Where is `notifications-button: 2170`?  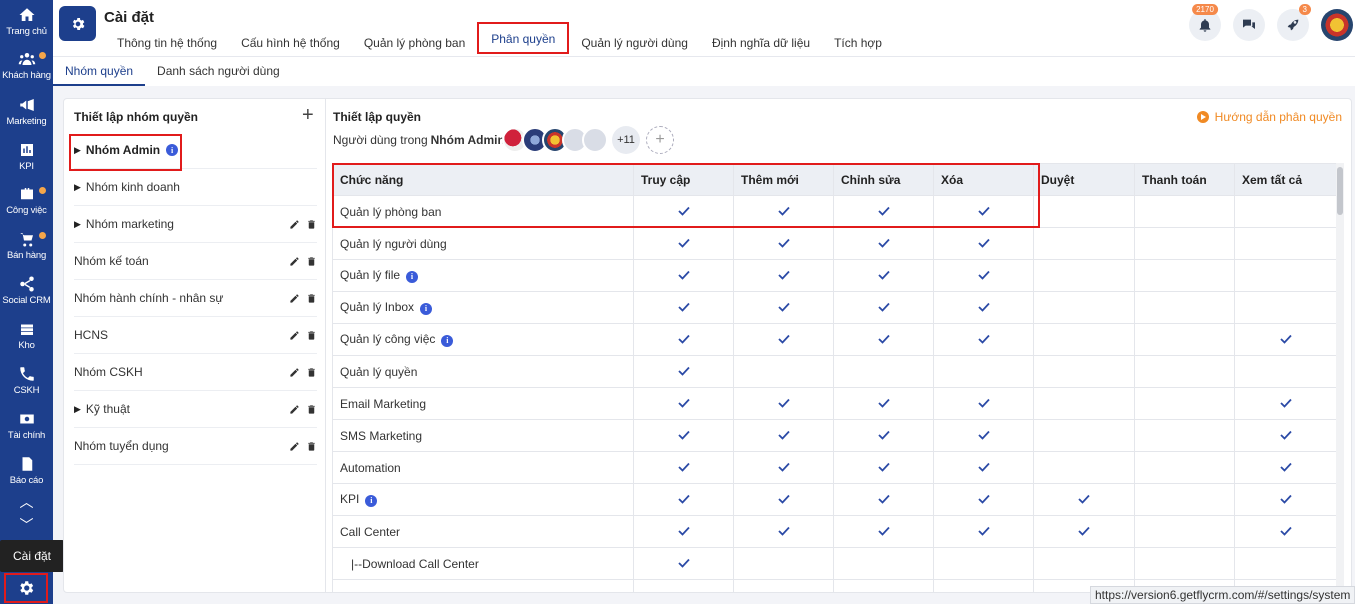 notifications-button: 2170 is located at coordinates (1205, 22).